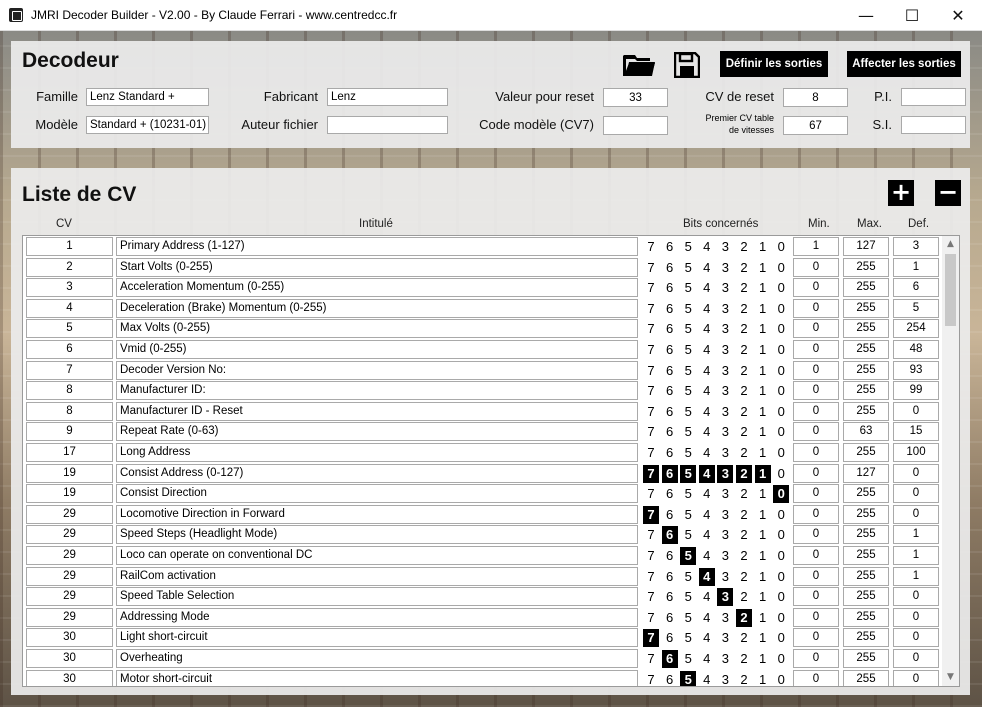 This screenshot has height=707, width=982. What do you see at coordinates (916, 288) in the screenshot?
I see `default-cell: 6` at bounding box center [916, 288].